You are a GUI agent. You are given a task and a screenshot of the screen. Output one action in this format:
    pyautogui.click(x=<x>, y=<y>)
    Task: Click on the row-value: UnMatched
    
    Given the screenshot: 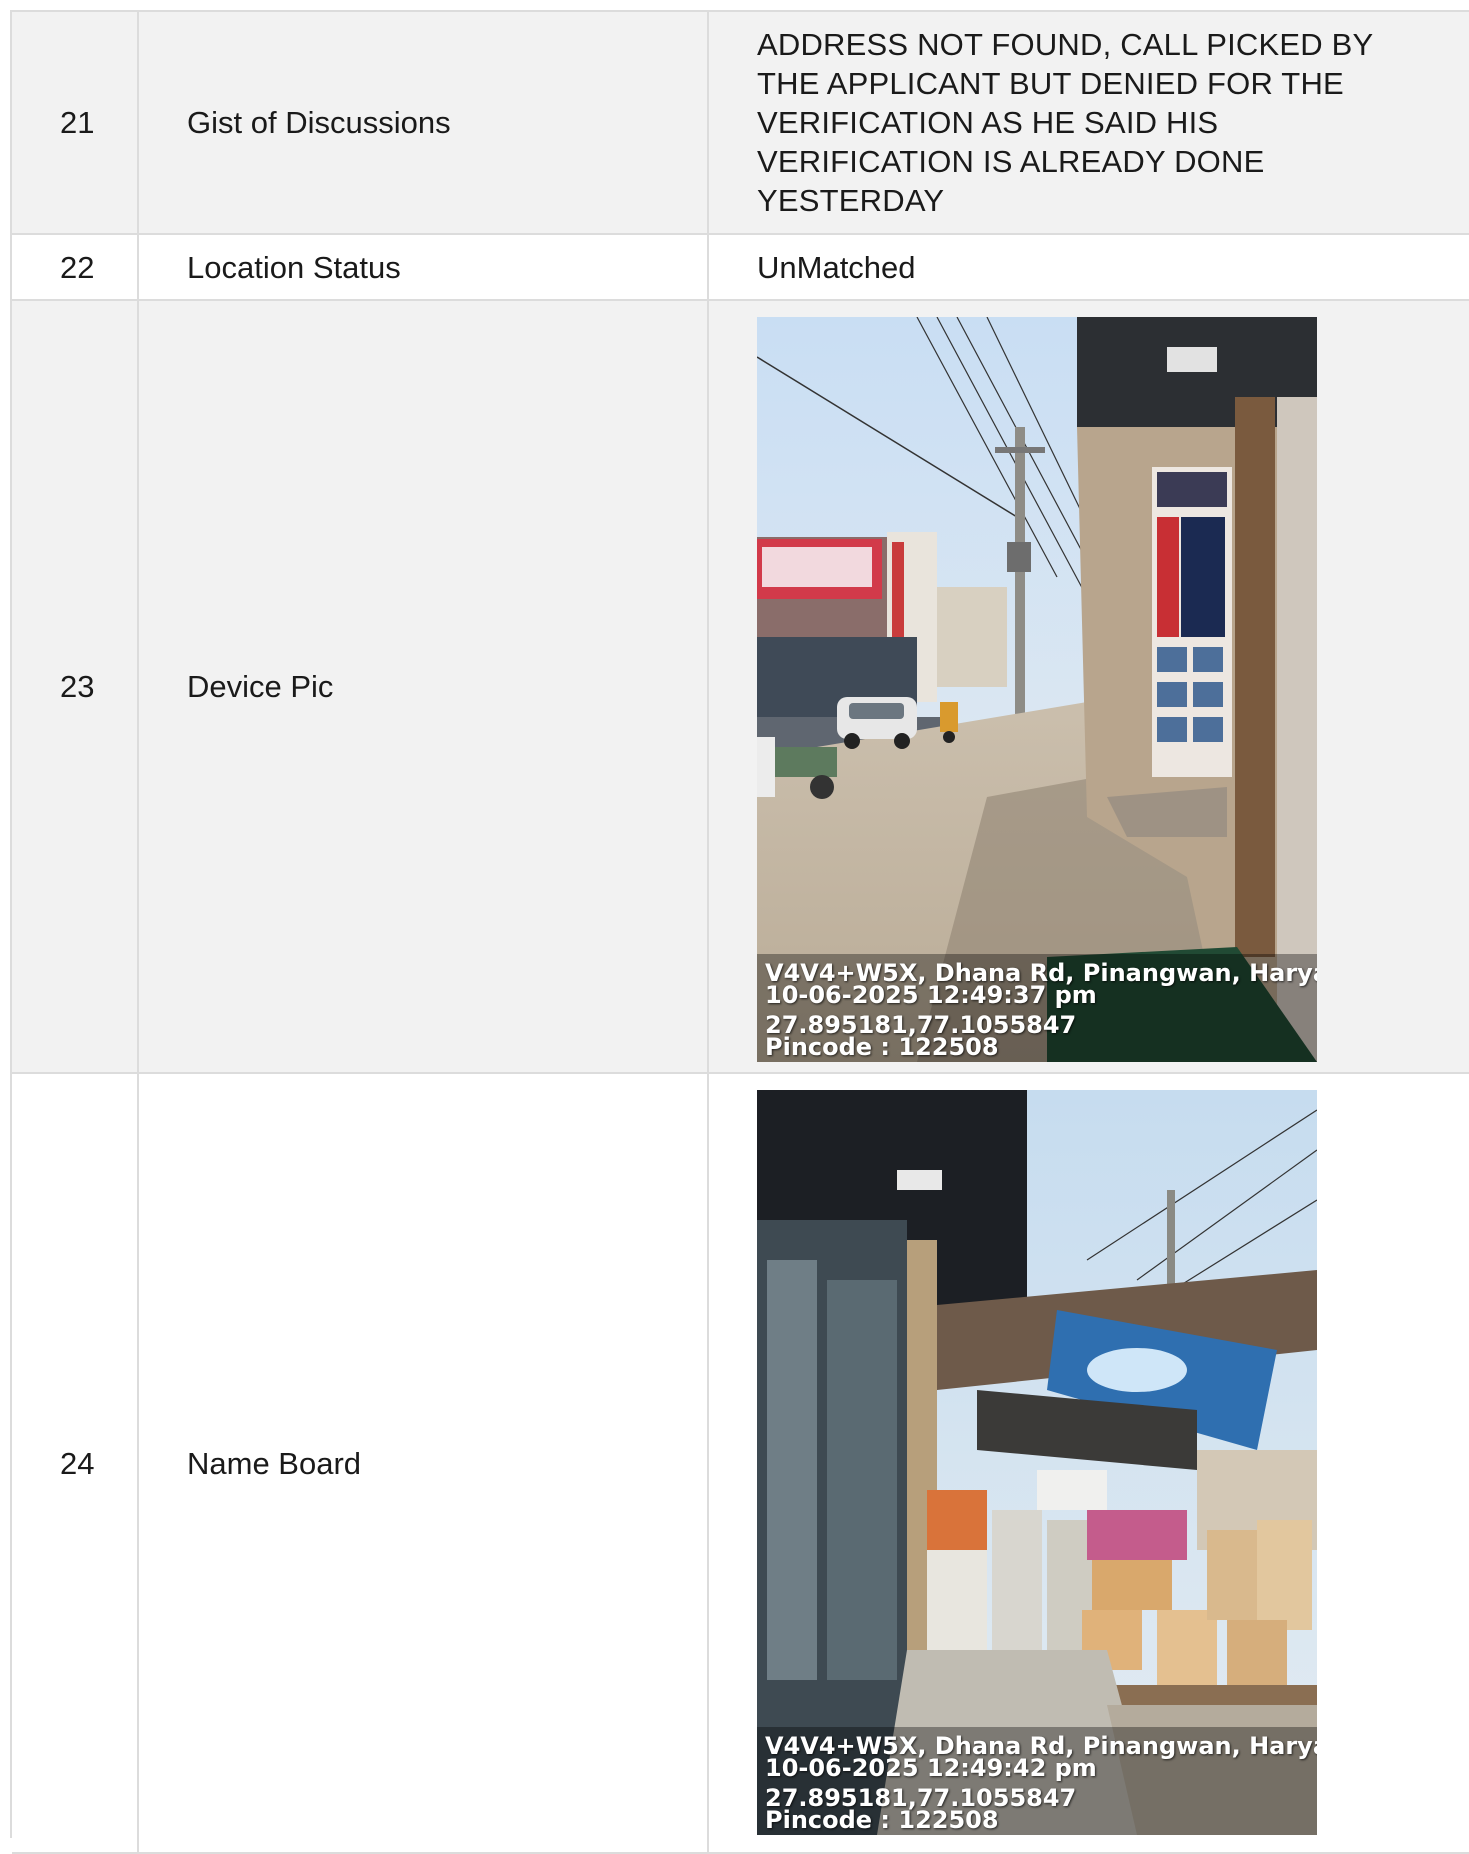 What is the action you would take?
    pyautogui.click(x=1088, y=267)
    